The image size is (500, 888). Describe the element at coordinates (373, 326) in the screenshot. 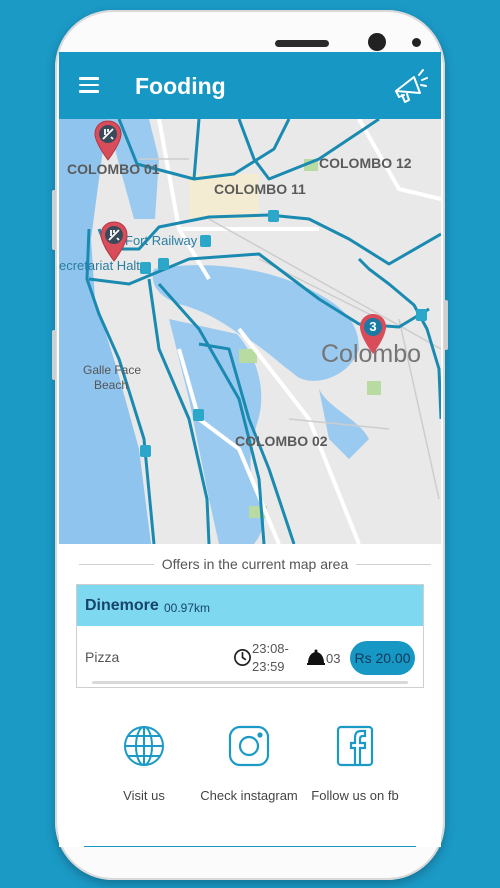

I see `cluster-count: 3` at that location.